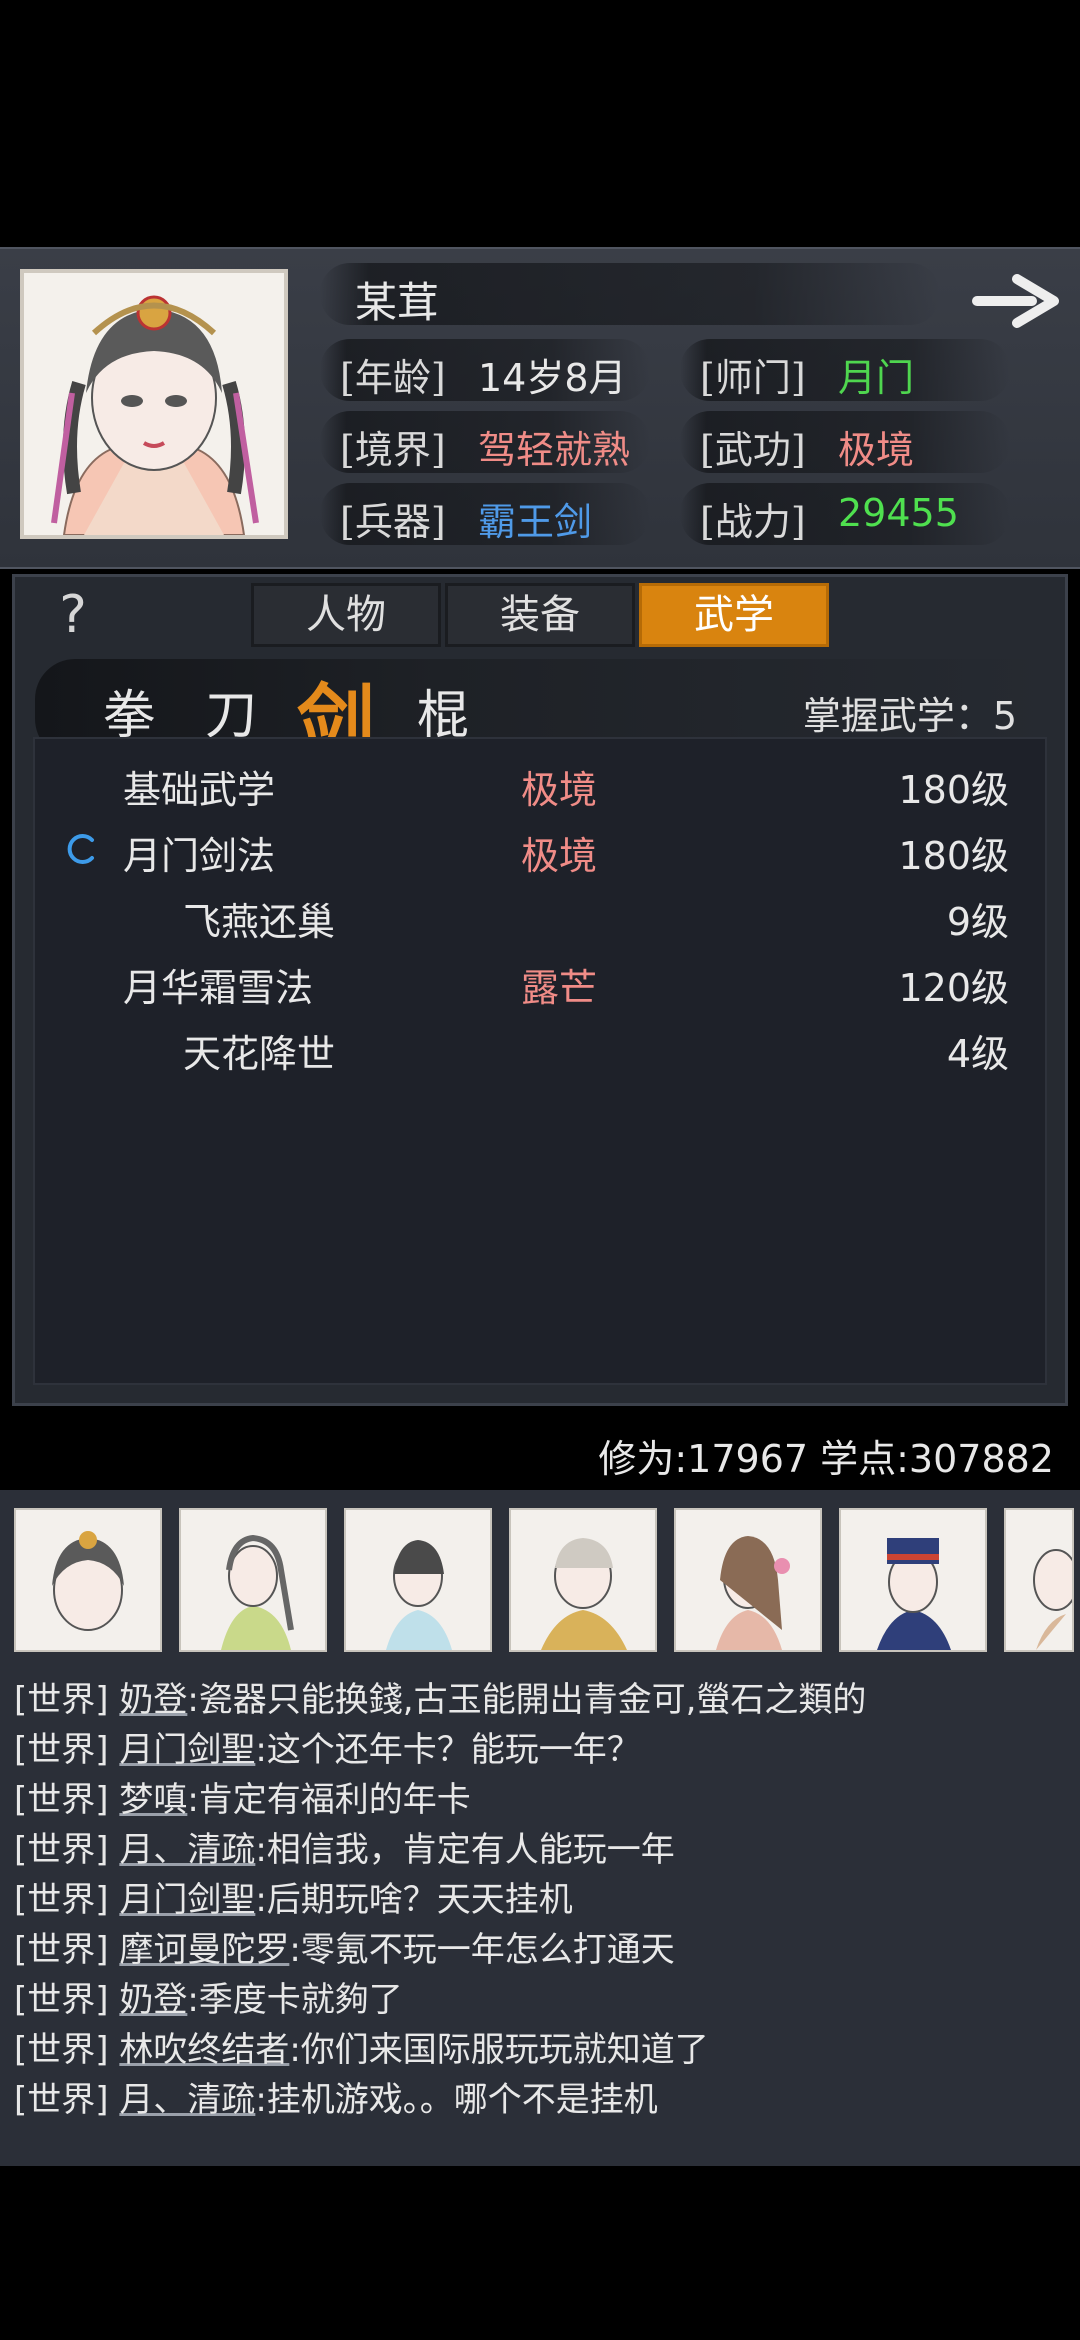 The width and height of the screenshot is (1080, 2340). I want to click on skill-row: 天花降世 4级, so click(540, 1056).